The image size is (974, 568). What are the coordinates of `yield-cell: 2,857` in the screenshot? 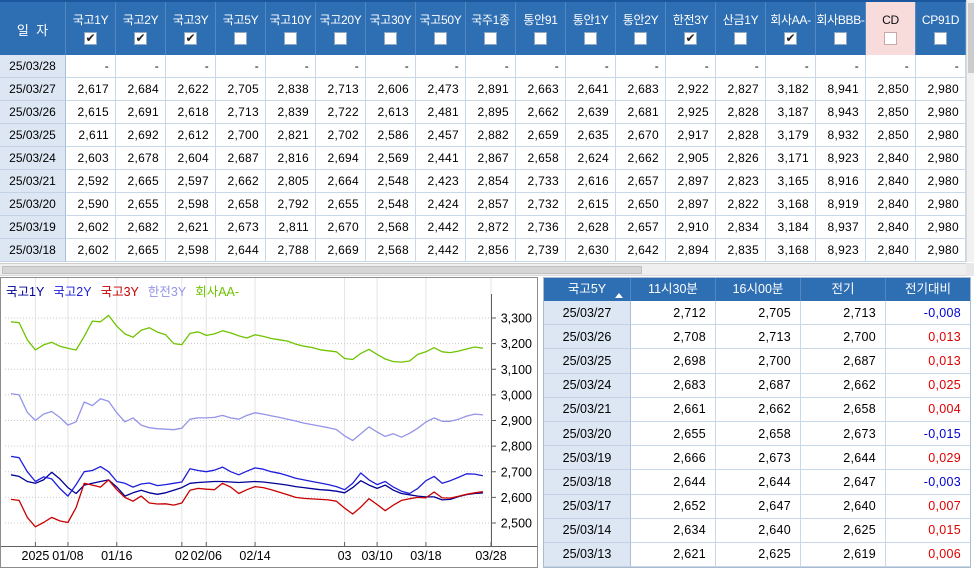 It's located at (491, 204).